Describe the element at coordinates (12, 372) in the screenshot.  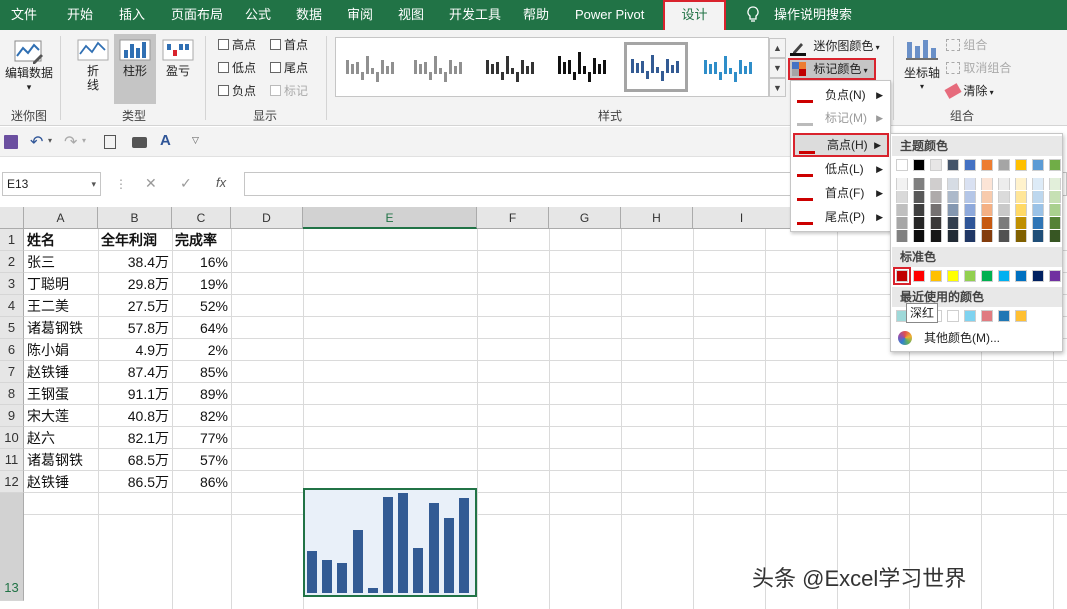
I see `row-header-7: 7` at that location.